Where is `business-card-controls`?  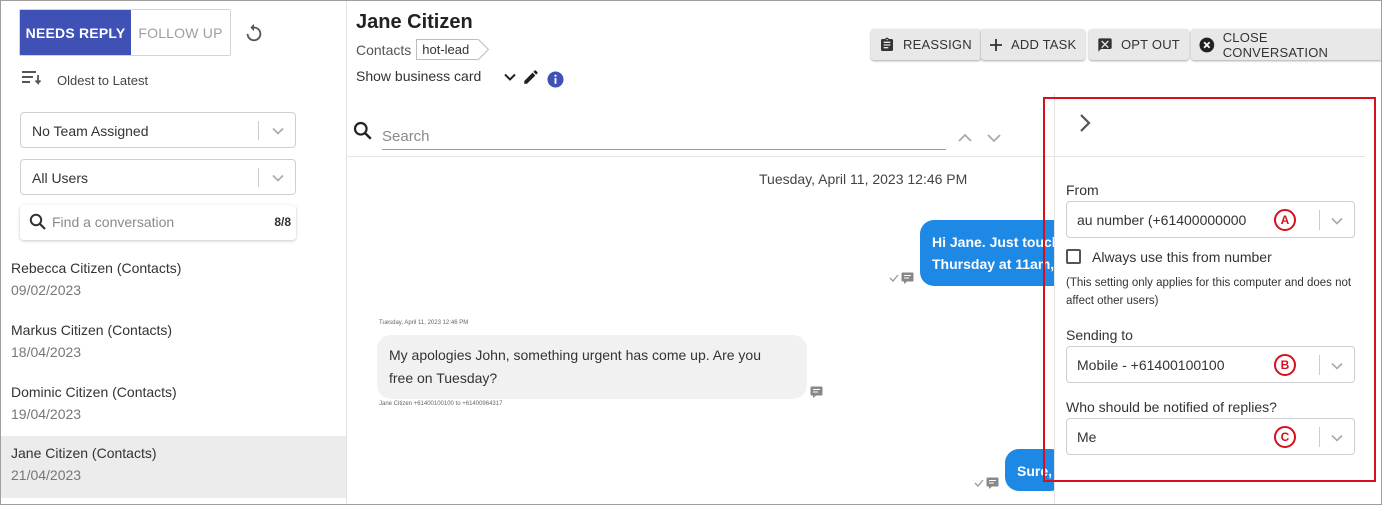
business-card-controls is located at coordinates (533, 79).